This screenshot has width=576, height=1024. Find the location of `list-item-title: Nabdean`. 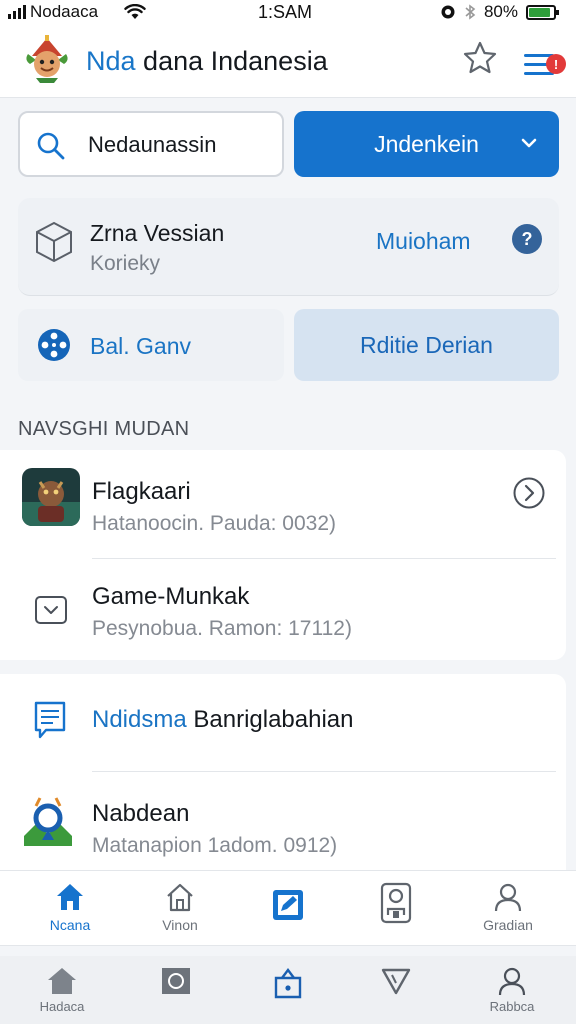

list-item-title: Nabdean is located at coordinates (141, 813).